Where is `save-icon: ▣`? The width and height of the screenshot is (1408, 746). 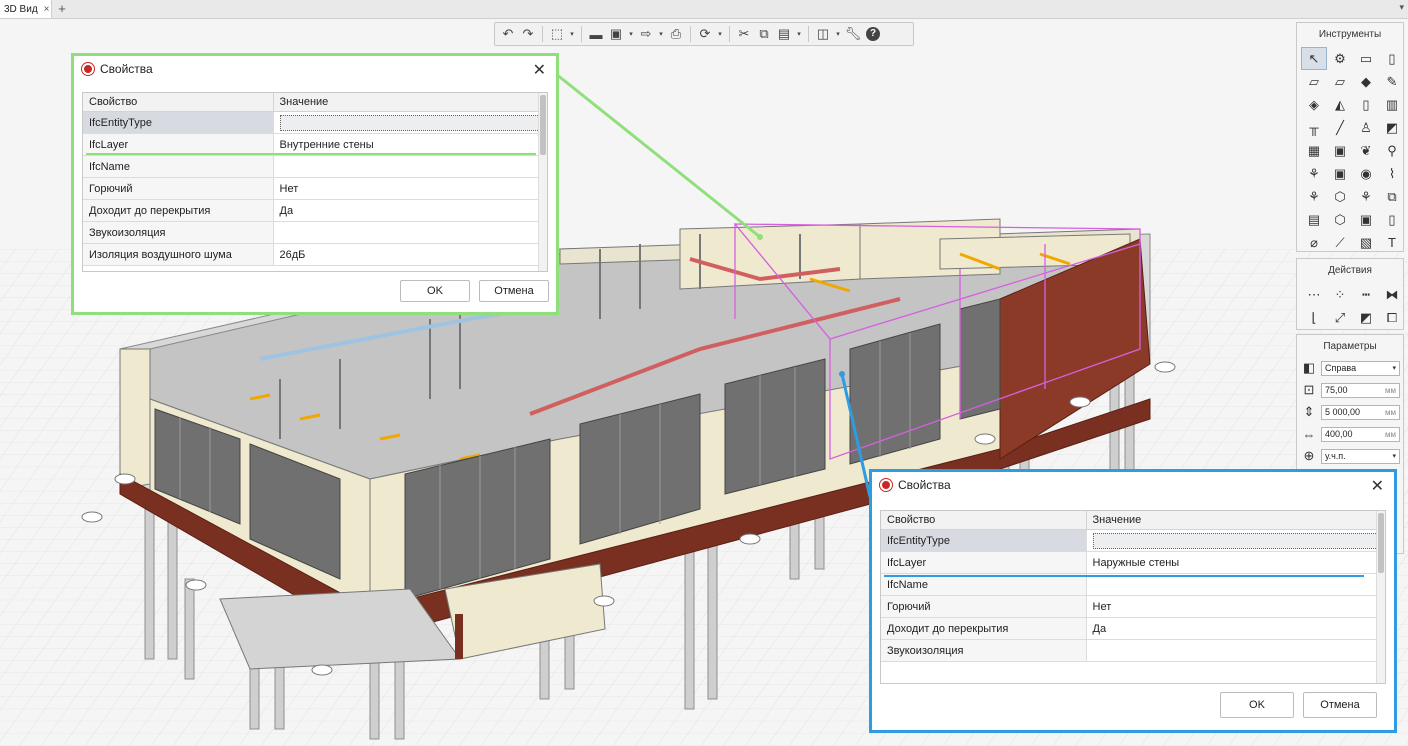 save-icon: ▣ is located at coordinates (616, 34).